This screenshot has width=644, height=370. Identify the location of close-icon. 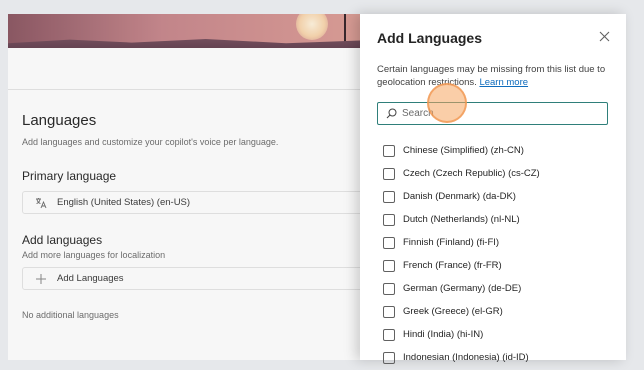
(604, 36).